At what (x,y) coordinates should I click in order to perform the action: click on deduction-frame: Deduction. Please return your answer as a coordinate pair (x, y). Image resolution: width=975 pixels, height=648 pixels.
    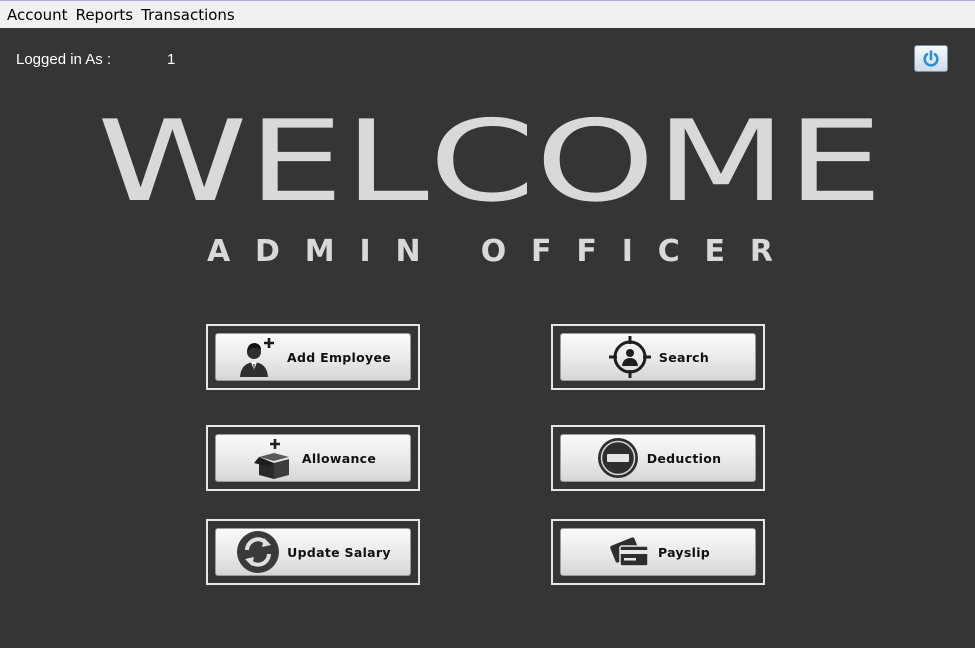
    Looking at the image, I should click on (658, 458).